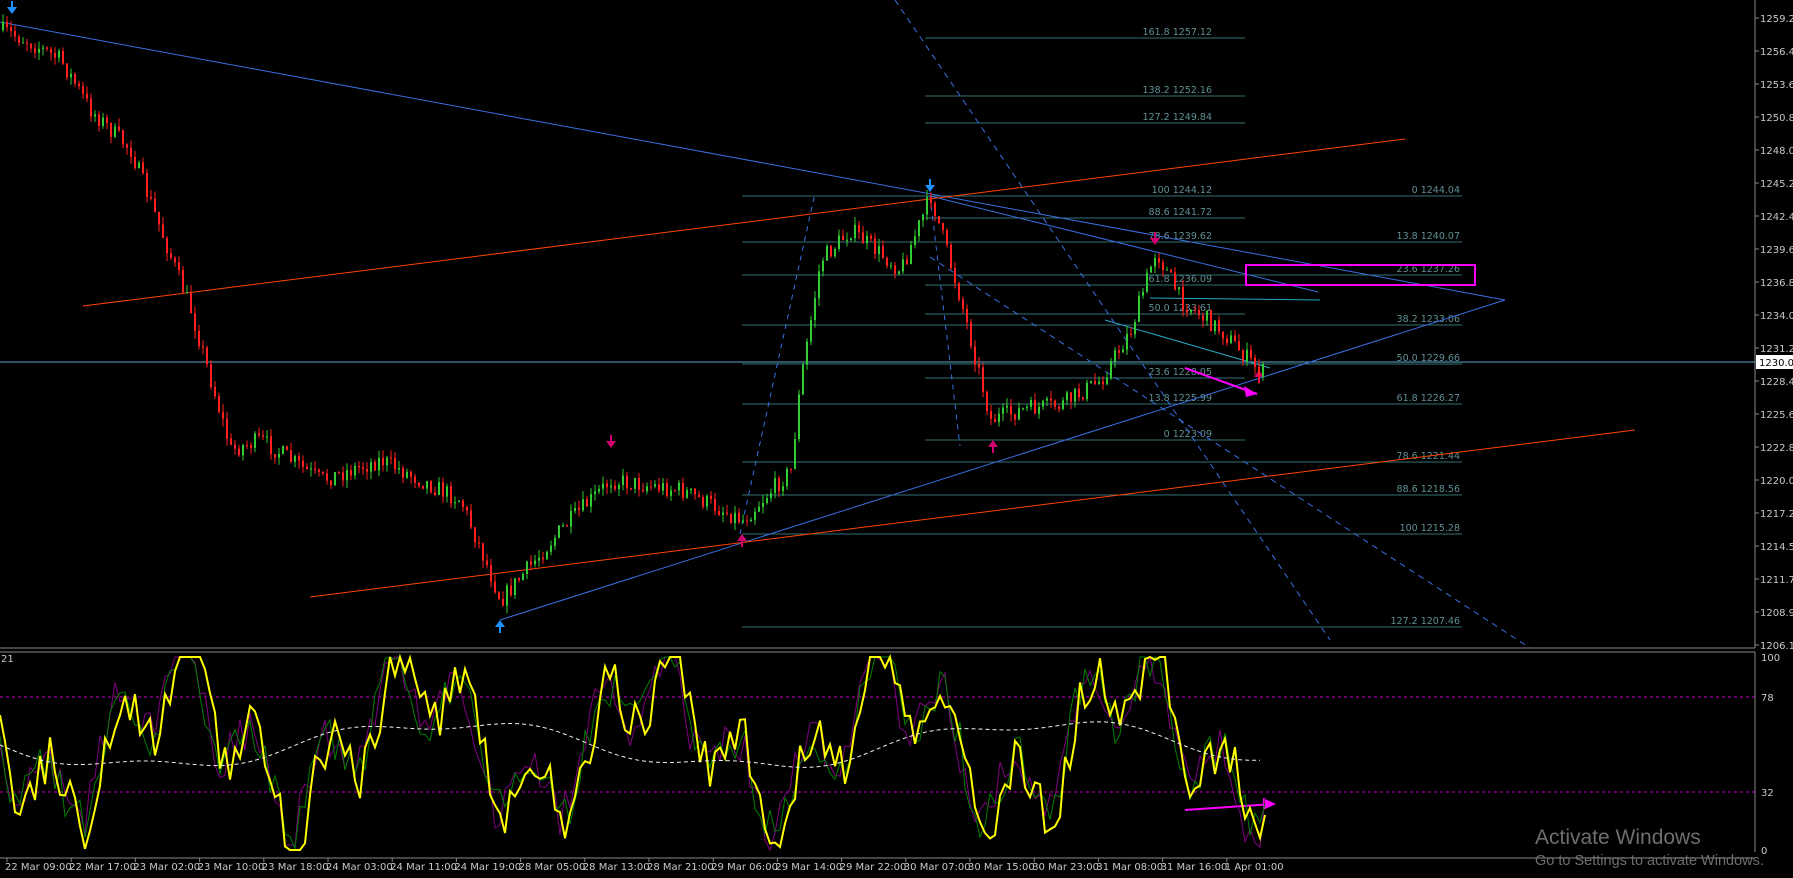  I want to click on price-axis-label: 1206.10, so click(1776, 646).